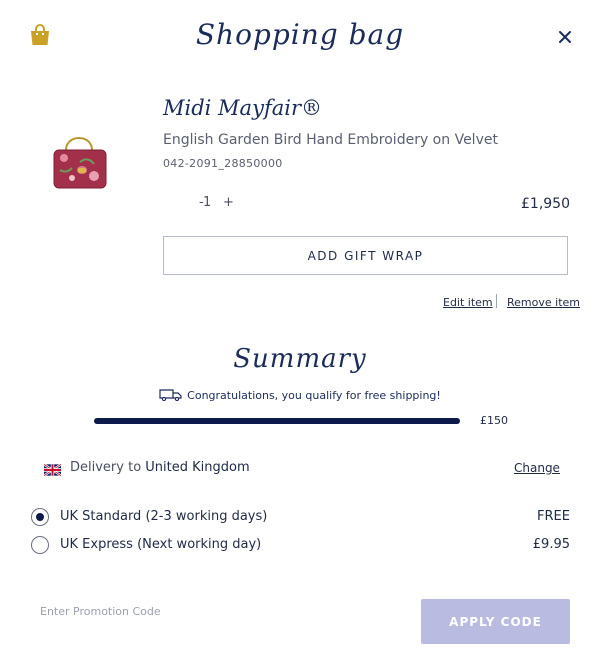 The width and height of the screenshot is (600, 651). I want to click on change-delivery-link: Change, so click(537, 468).